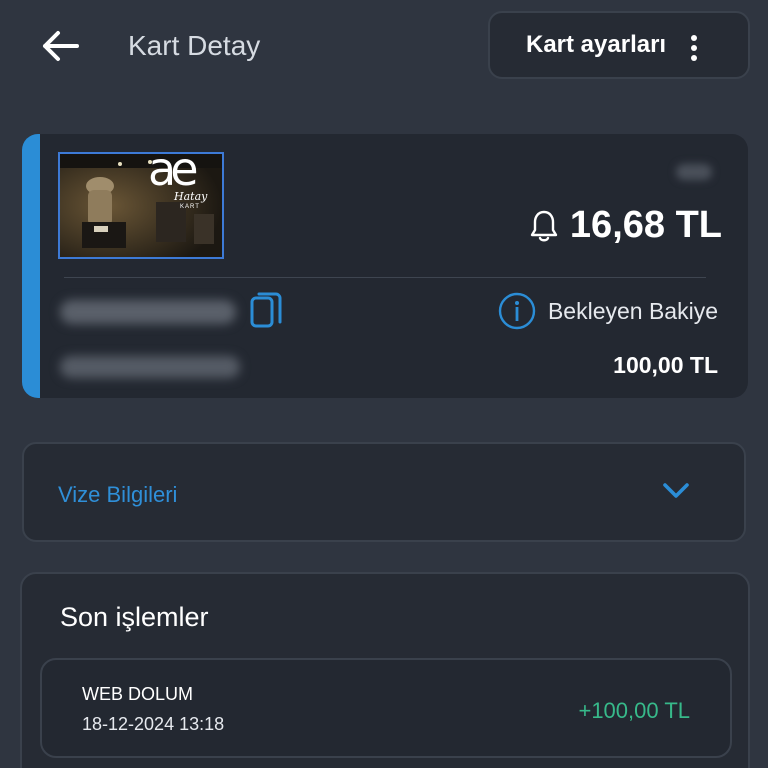  I want to click on masked-card-info, so click(694, 172).